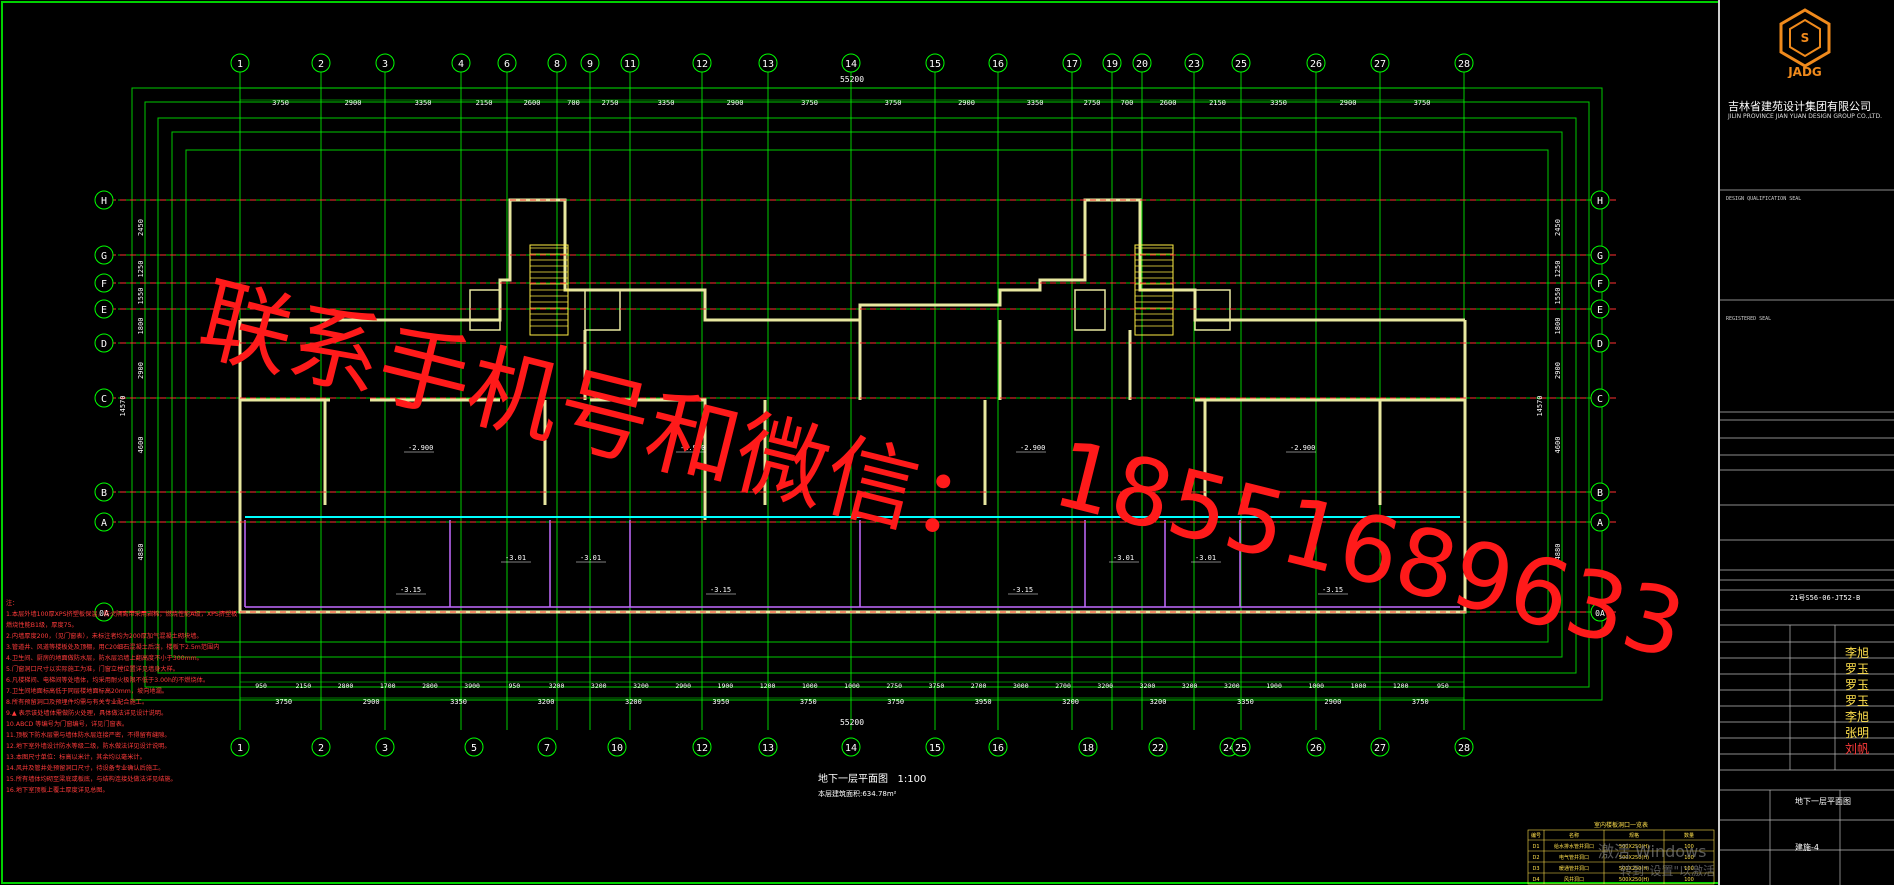 The image size is (1894, 885). I want to click on axis-bubble-bottom-15: 15, so click(935, 747).